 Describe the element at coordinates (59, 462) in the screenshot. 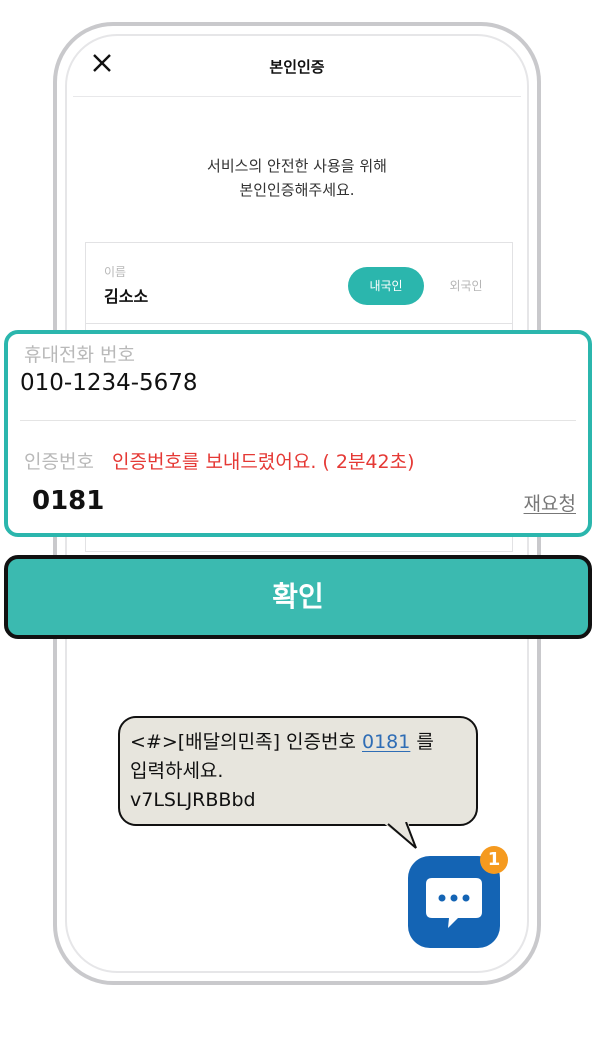

I see `code-label: 인증번호` at that location.